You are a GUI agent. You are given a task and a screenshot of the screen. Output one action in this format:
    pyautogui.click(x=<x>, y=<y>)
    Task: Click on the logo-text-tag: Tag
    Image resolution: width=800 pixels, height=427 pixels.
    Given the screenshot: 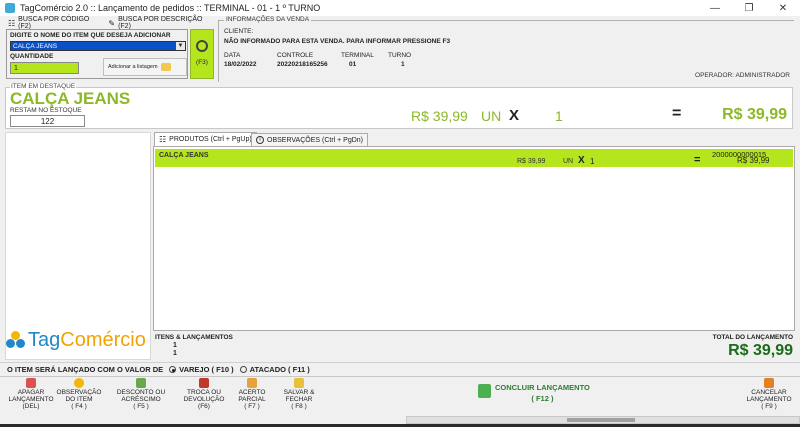 What is the action you would take?
    pyautogui.click(x=44, y=340)
    